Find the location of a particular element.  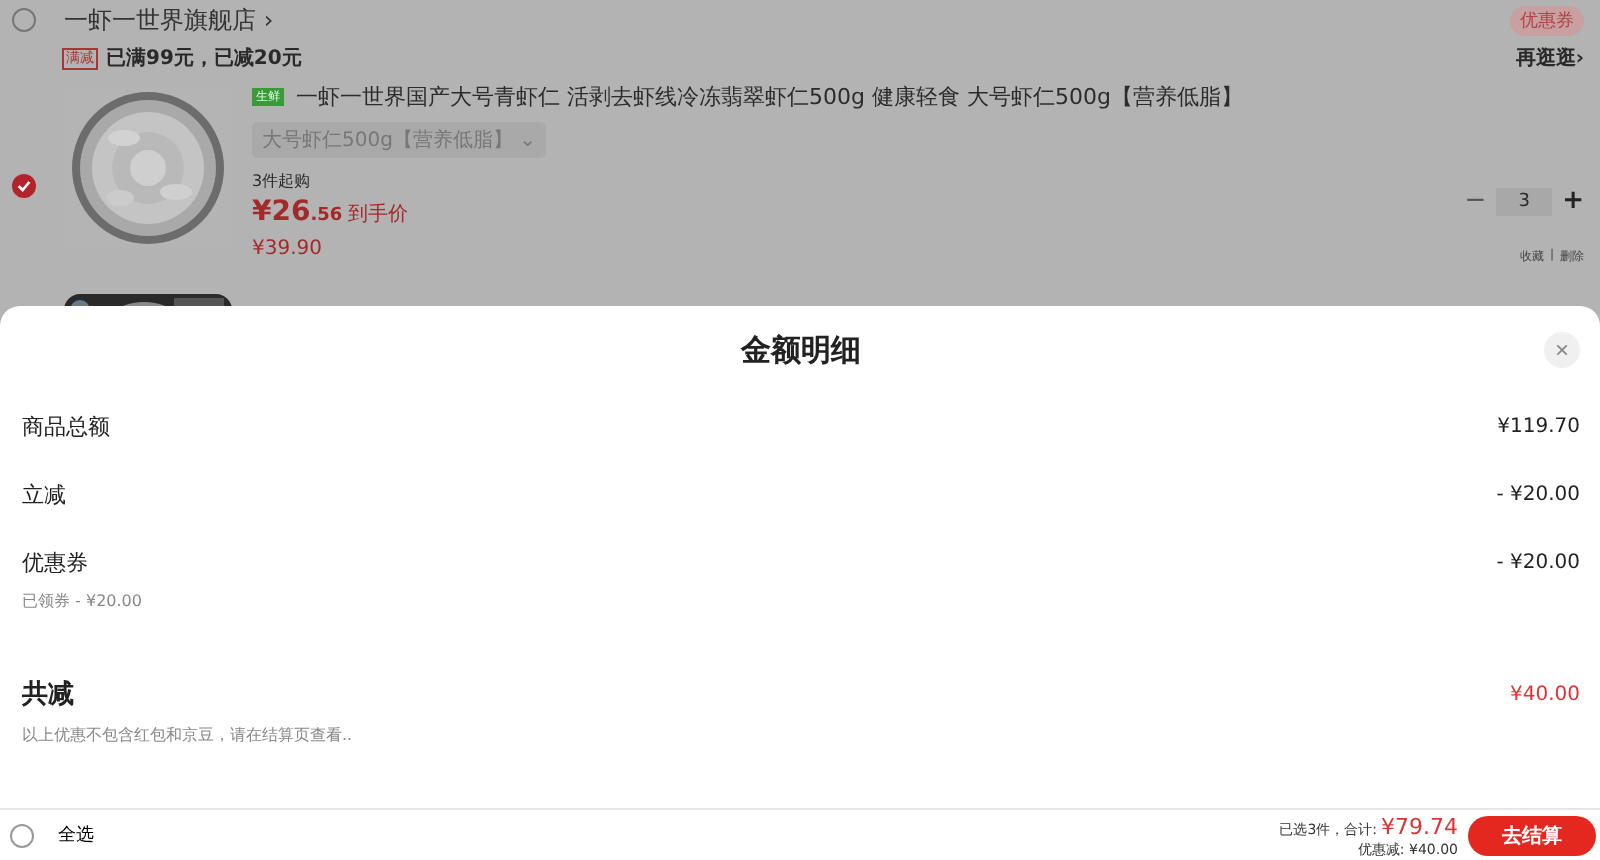

increase-button: + is located at coordinates (1573, 201).